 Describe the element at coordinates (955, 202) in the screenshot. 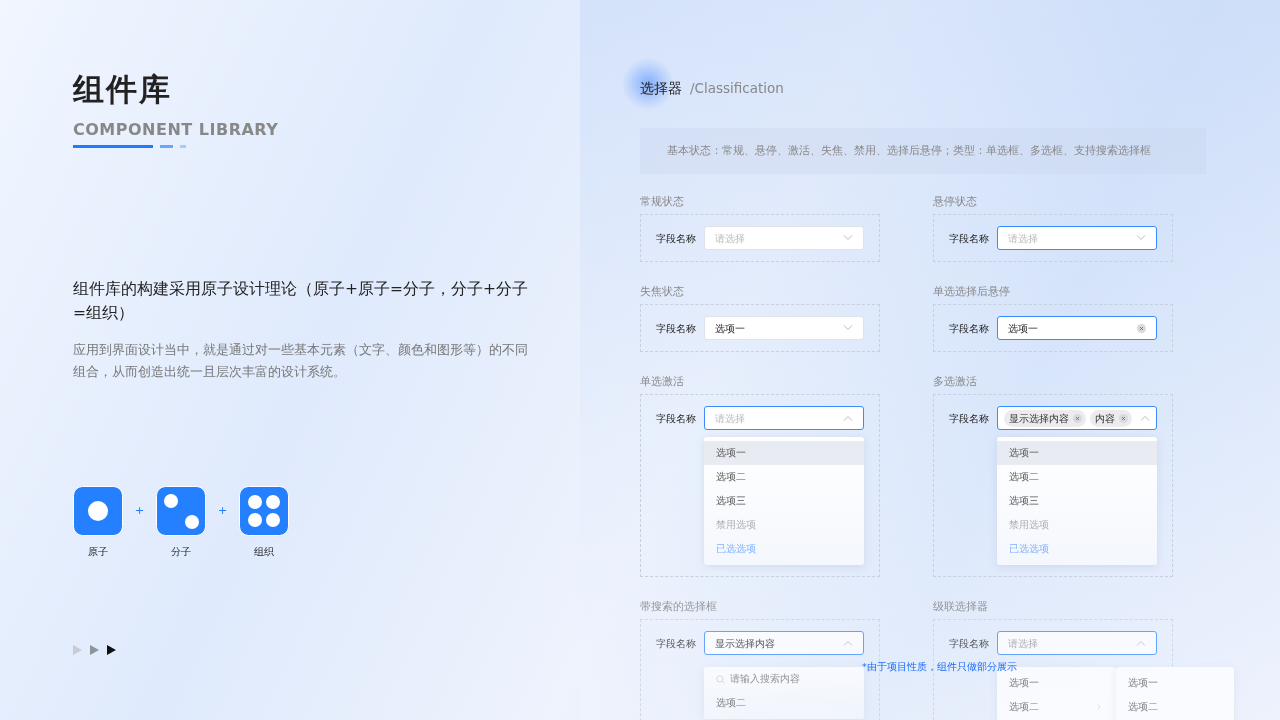

I see `state-title: 悬停状态` at that location.